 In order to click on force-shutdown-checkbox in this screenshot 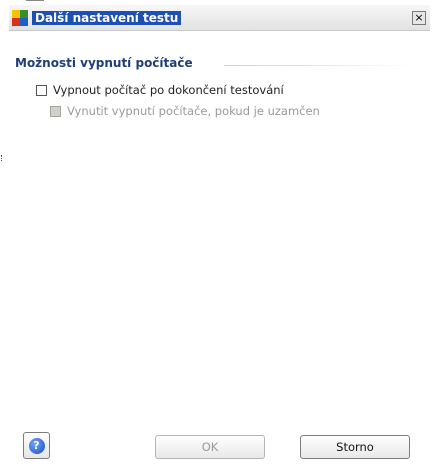, I will do `click(55, 111)`.